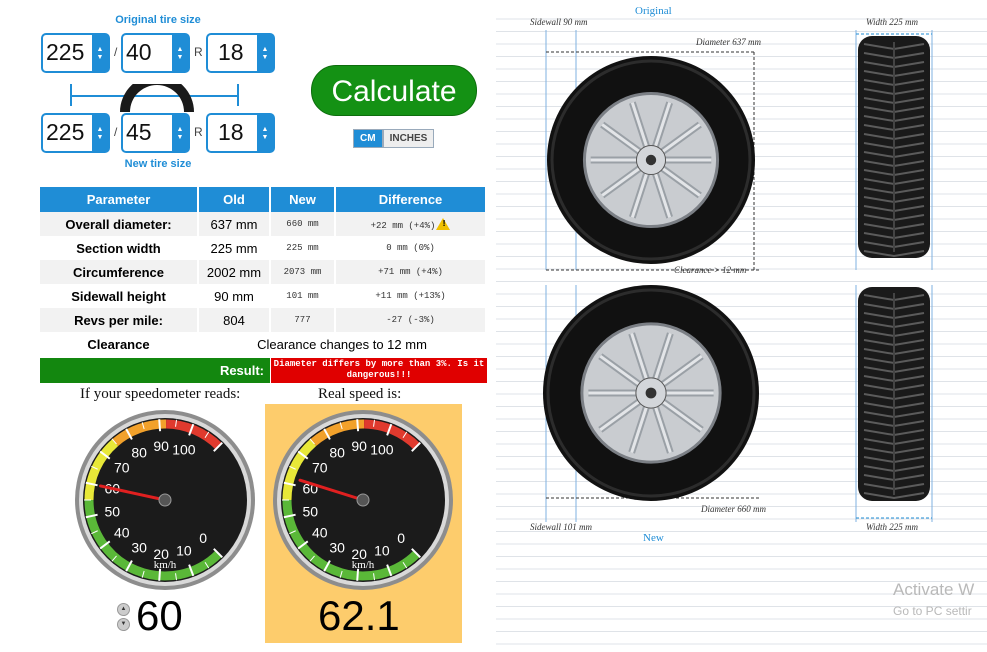 The height and width of the screenshot is (652, 987). I want to click on row-new: 2073 mm, so click(303, 272).